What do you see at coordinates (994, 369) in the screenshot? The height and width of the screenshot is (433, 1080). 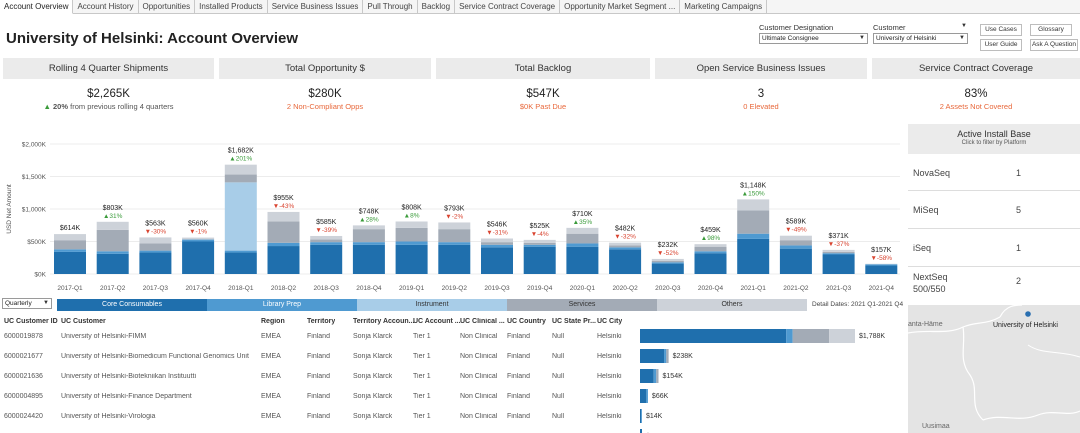 I see `account-location-map: University of Helsinki anta-Häme Uusimaa` at bounding box center [994, 369].